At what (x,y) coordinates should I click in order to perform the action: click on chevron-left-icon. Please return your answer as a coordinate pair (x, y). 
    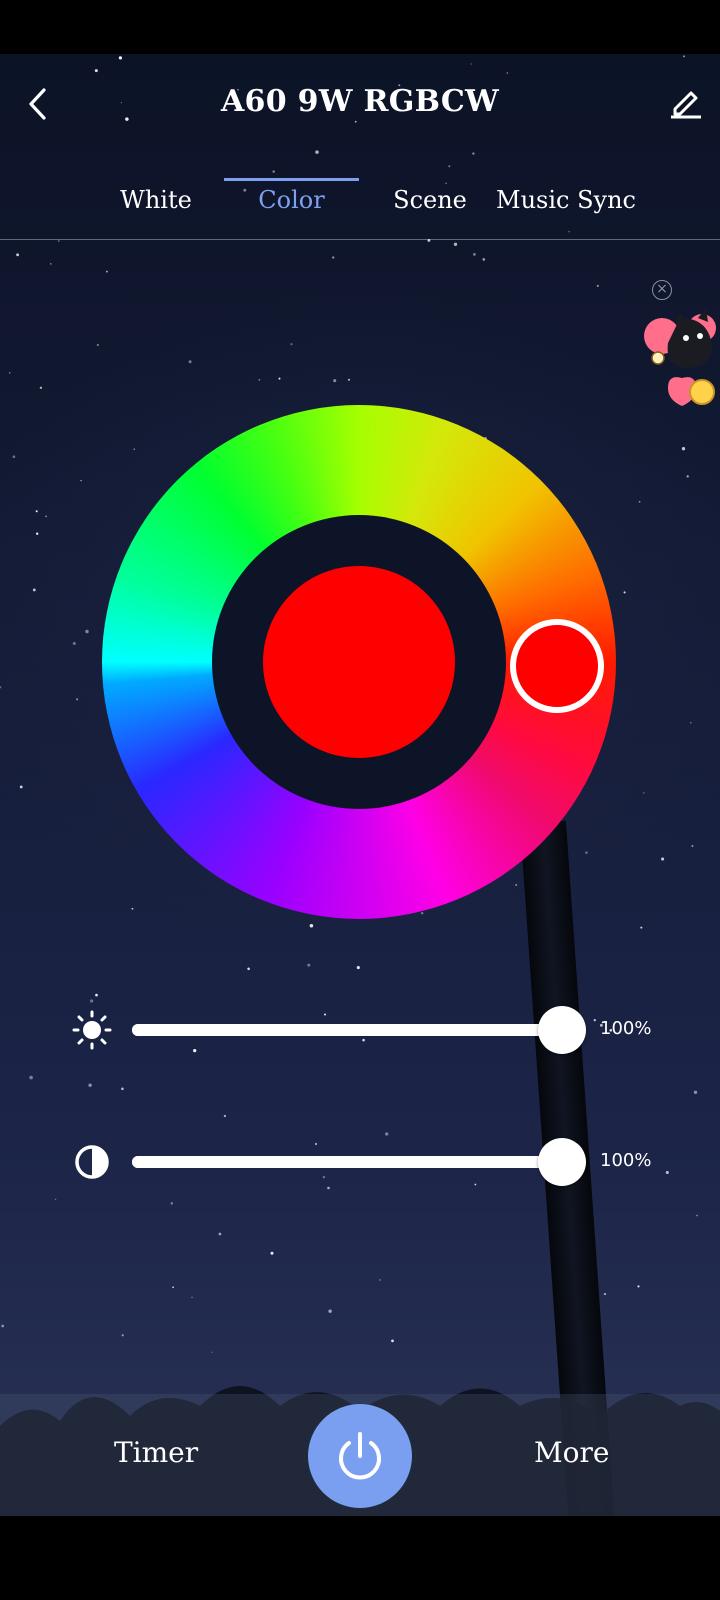
    Looking at the image, I should click on (37, 104).